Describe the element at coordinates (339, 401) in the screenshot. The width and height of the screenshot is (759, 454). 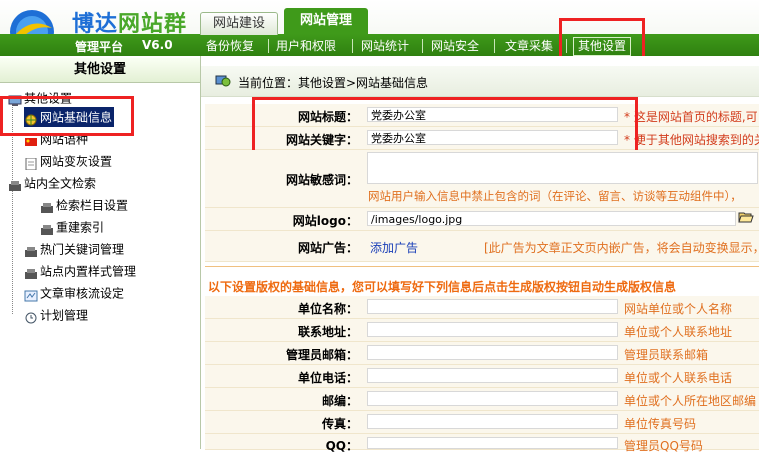
I see `postcode-label: 邮编：` at that location.